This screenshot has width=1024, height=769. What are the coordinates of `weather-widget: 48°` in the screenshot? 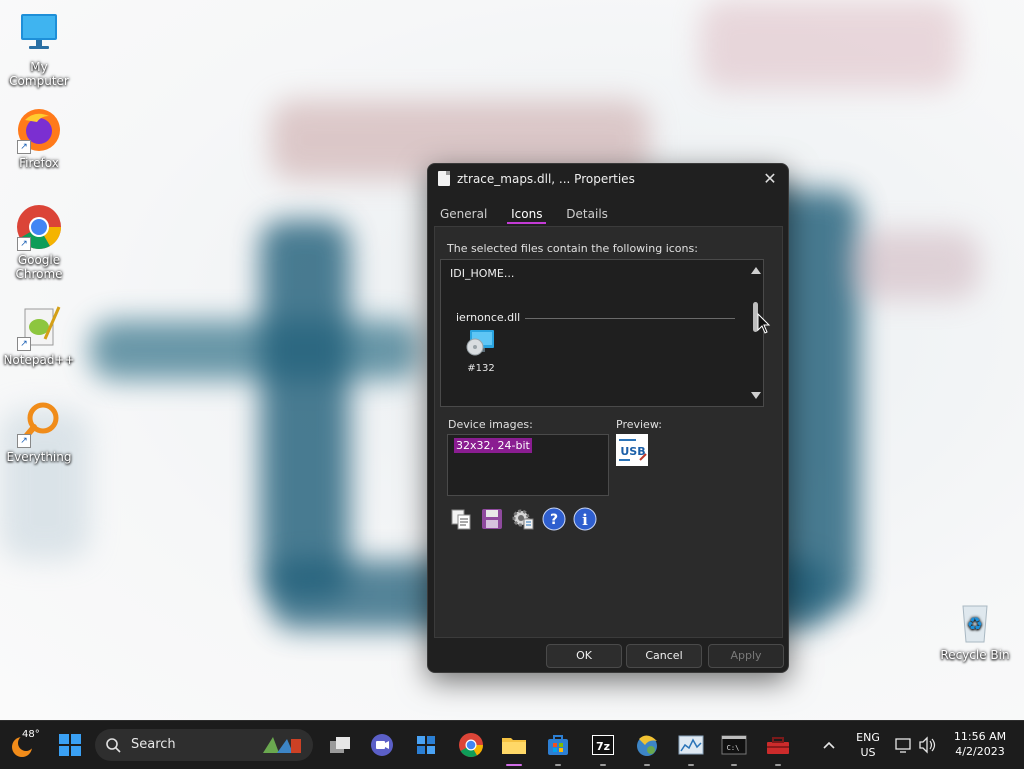 It's located at (23, 745).